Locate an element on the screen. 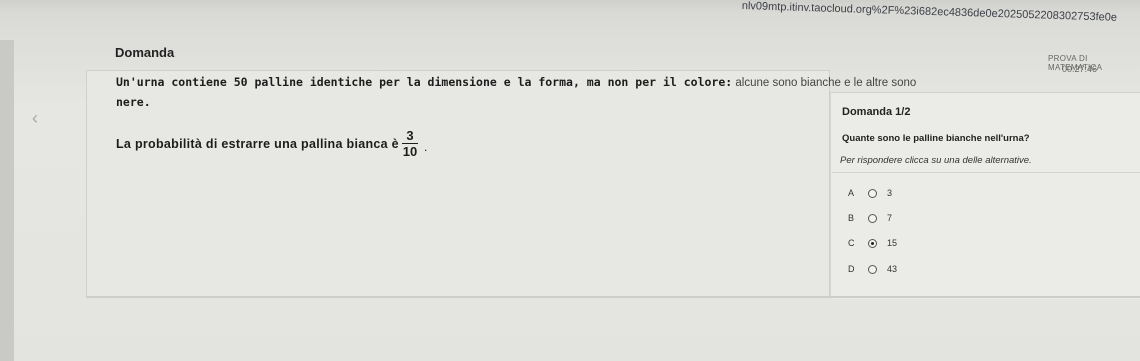 This screenshot has width=1140, height=361. fraction-numerator: 3 is located at coordinates (410, 135).